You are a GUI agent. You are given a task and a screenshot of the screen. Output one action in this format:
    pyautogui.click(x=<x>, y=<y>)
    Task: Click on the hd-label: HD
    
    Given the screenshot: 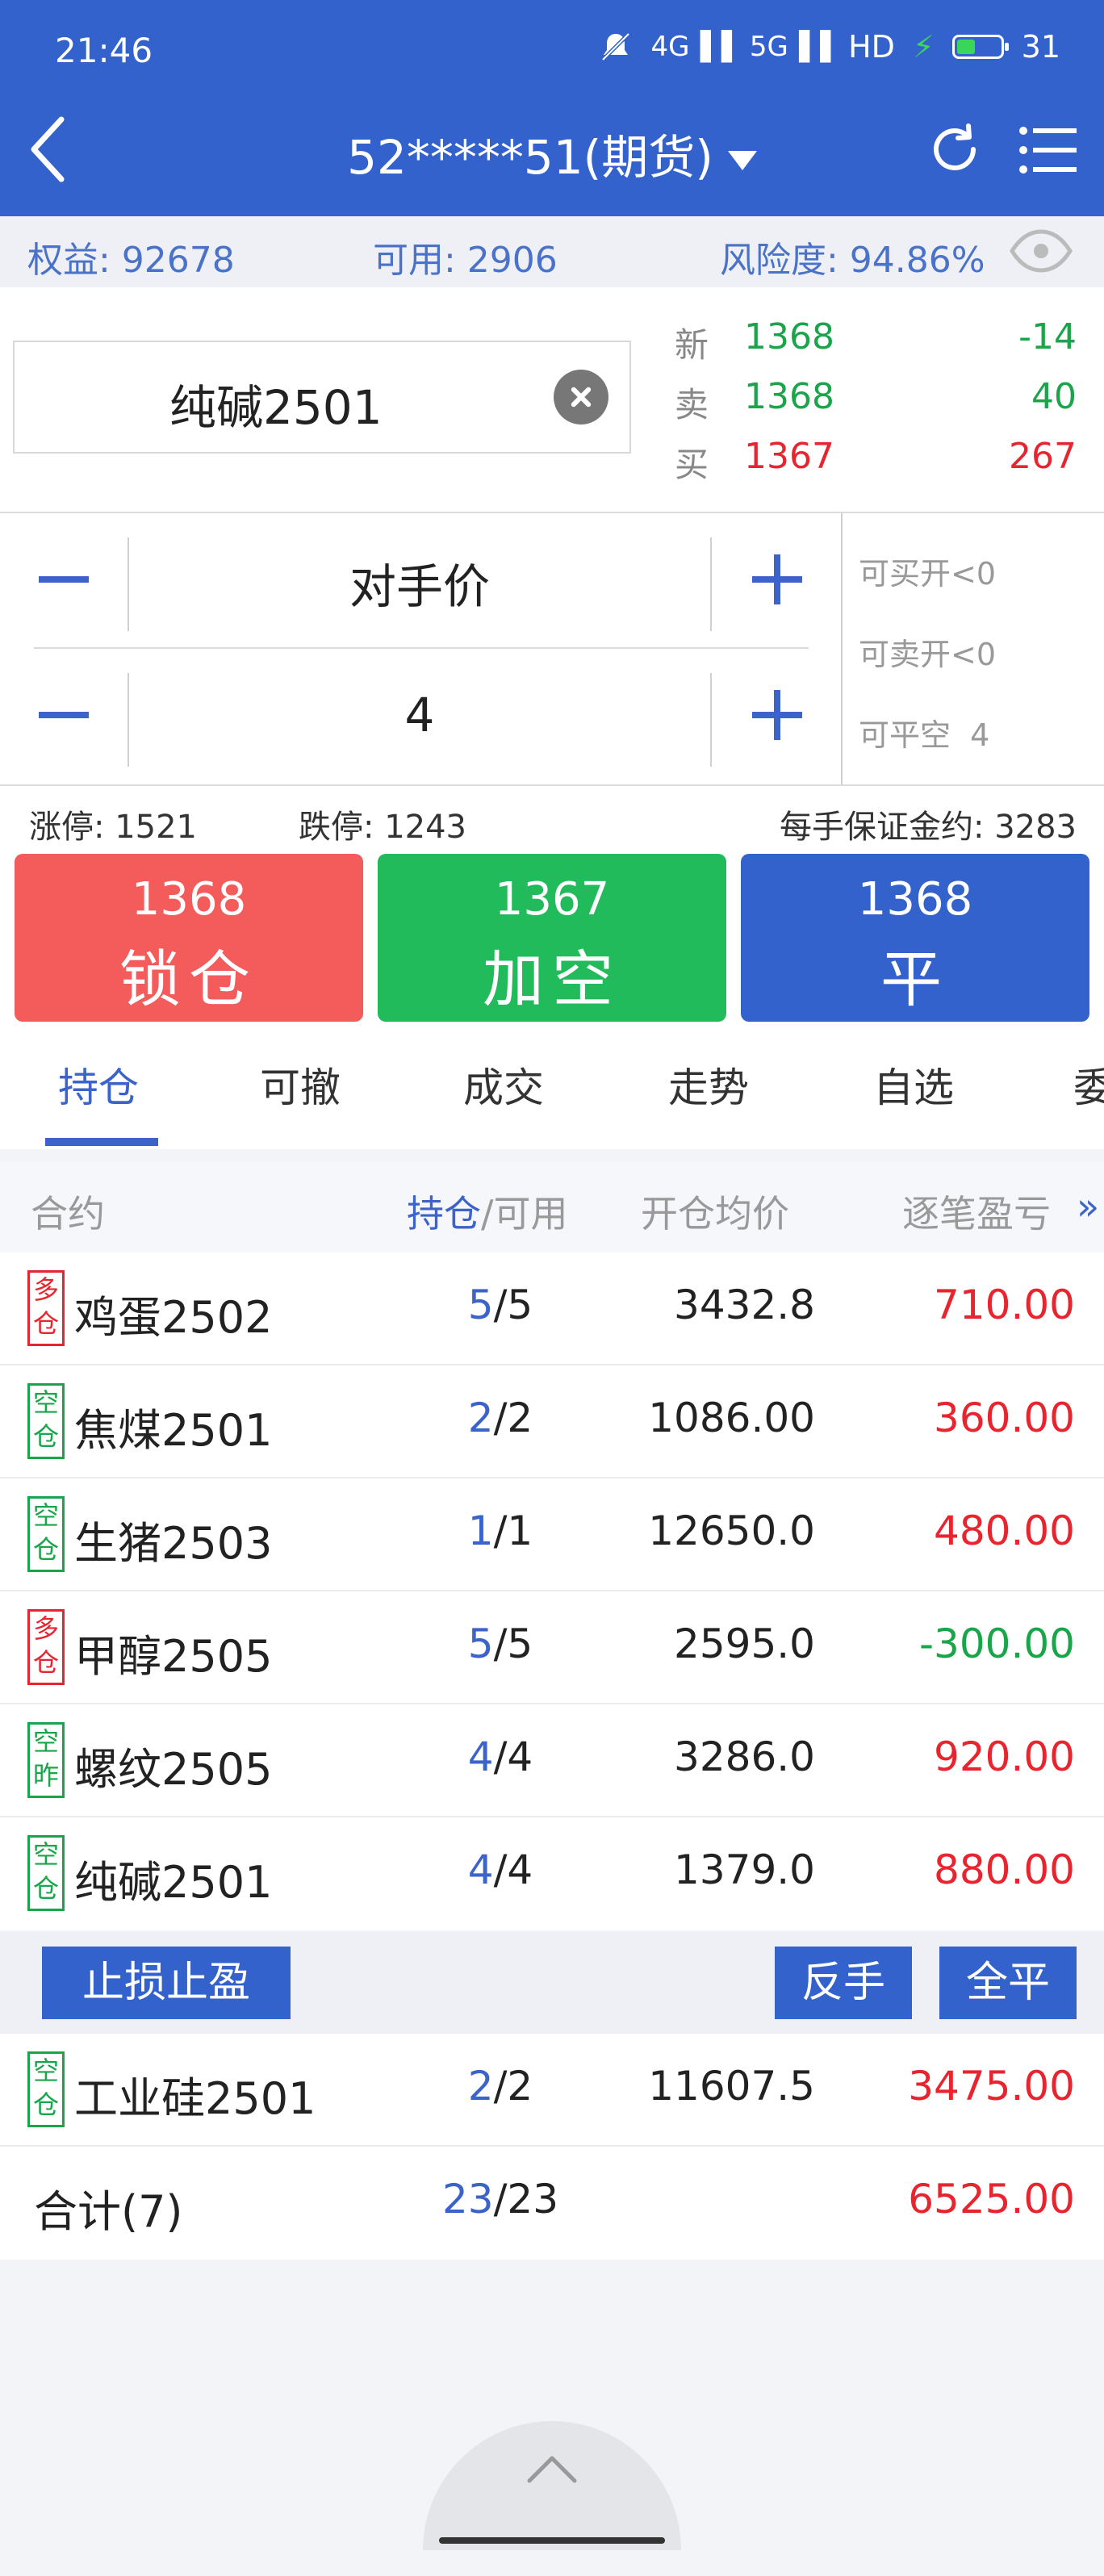 What is the action you would take?
    pyautogui.click(x=871, y=47)
    